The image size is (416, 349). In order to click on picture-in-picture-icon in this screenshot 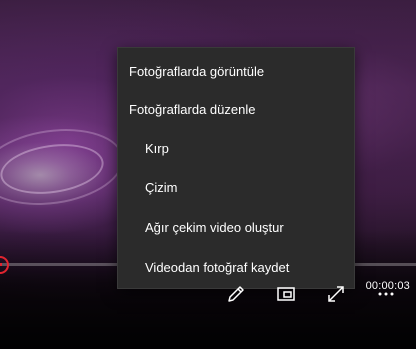, I will do `click(286, 294)`.